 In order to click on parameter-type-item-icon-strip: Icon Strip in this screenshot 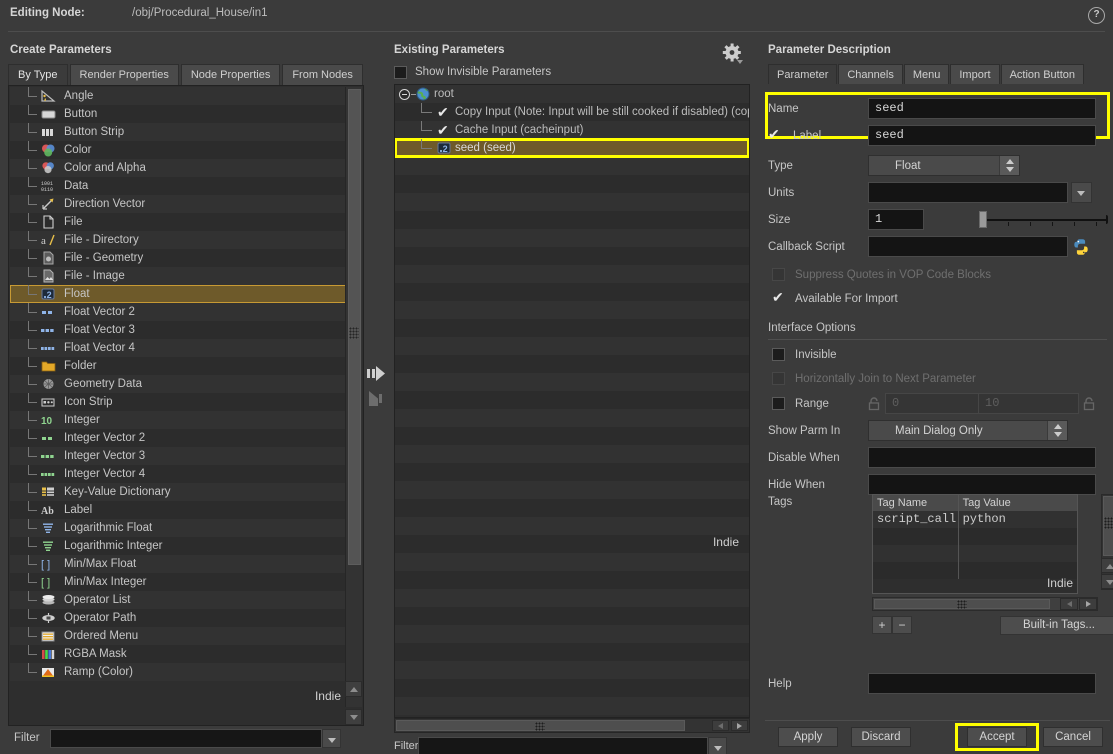, I will do `click(178, 402)`.